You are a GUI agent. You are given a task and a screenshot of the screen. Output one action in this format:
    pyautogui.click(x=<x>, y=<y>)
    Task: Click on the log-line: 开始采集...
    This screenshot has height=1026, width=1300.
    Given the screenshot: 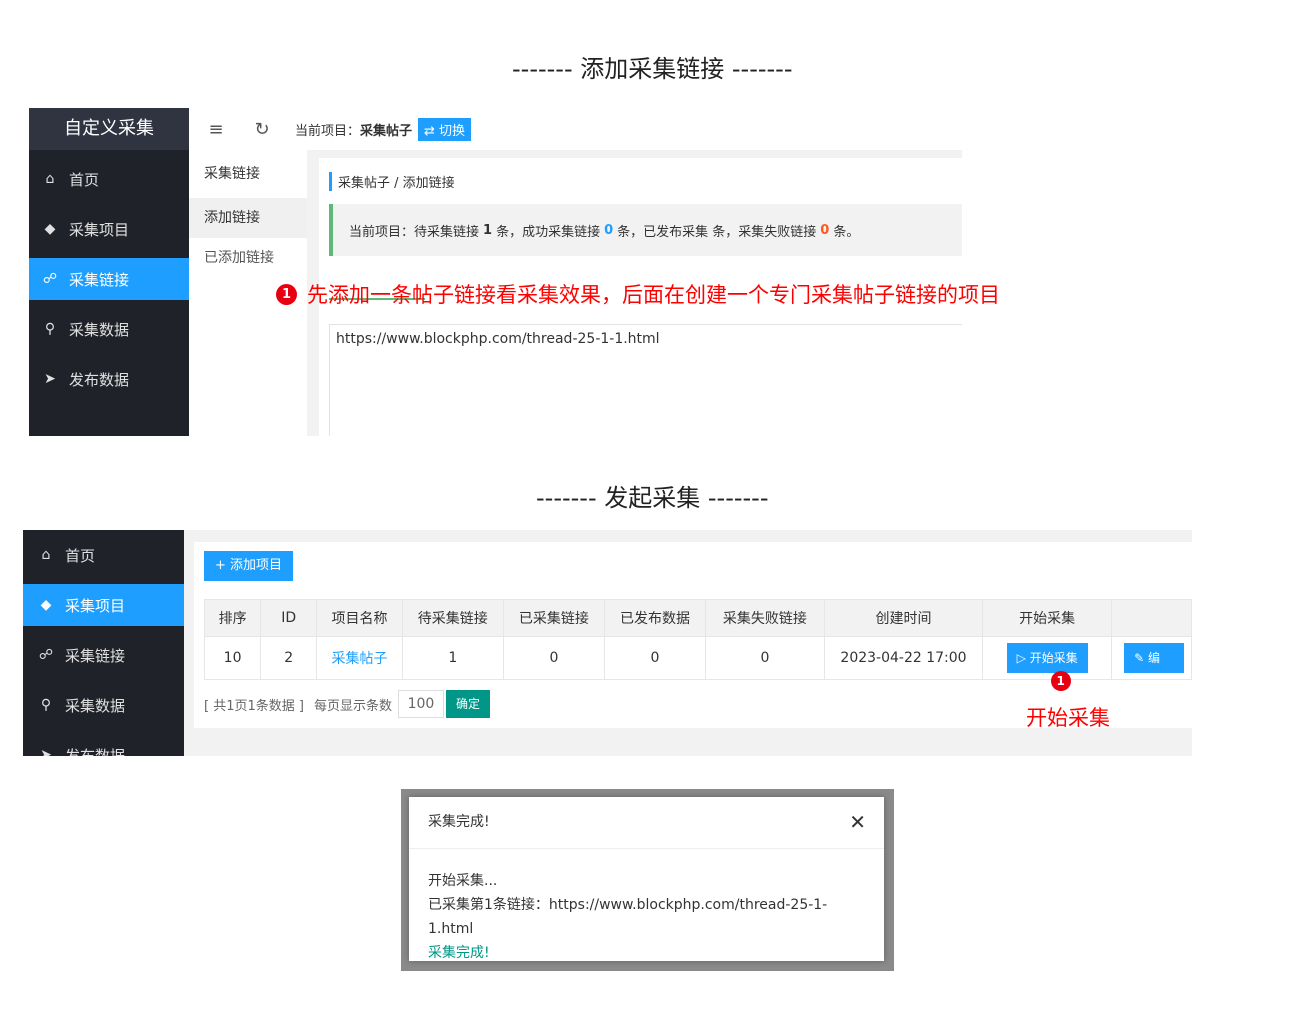 What is the action you would take?
    pyautogui.click(x=463, y=881)
    